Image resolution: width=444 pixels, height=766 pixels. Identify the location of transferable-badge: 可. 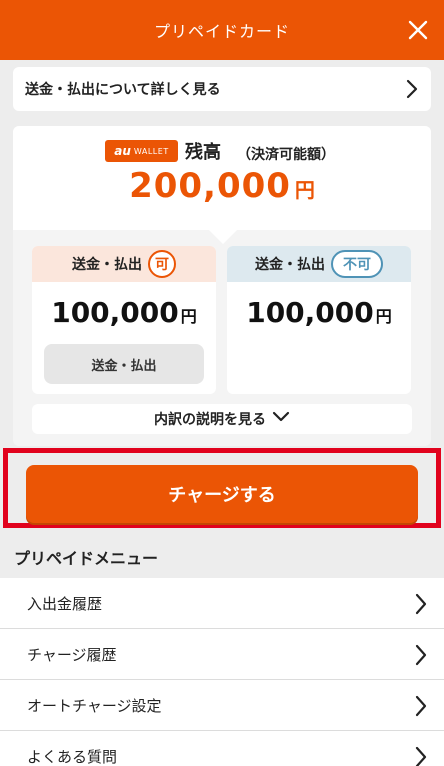
(162, 264).